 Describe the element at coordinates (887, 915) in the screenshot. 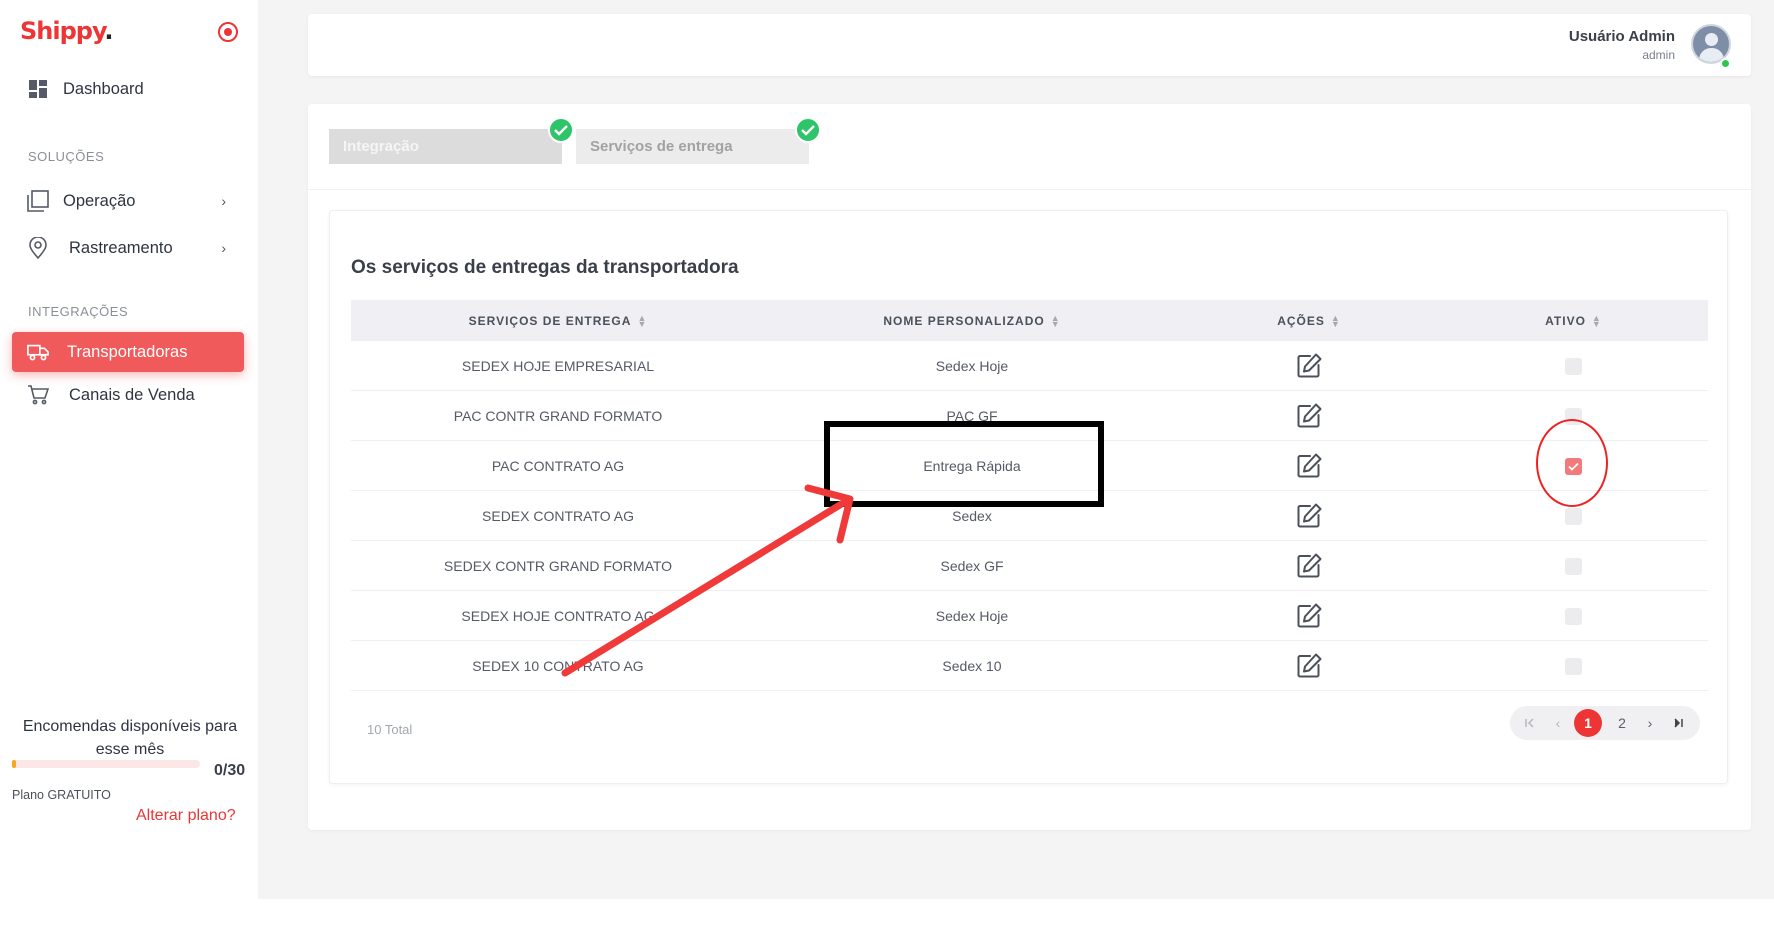

I see `bottom-strip` at that location.